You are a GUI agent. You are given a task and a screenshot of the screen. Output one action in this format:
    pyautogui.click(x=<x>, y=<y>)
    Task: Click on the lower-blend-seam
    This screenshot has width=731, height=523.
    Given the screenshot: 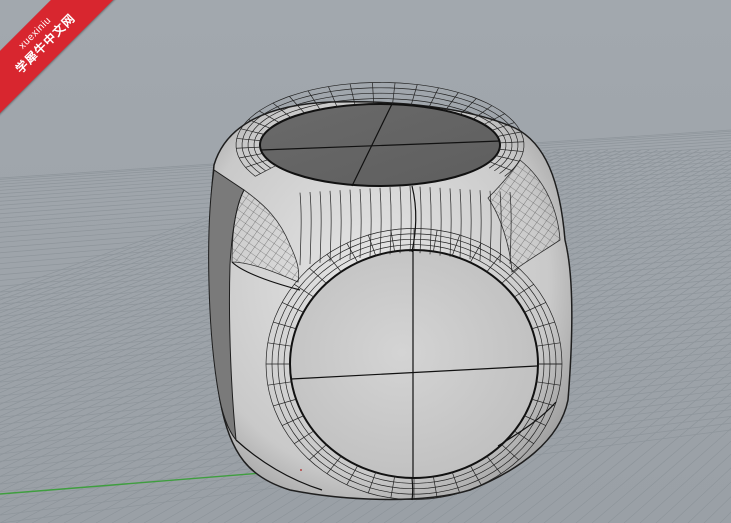 What is the action you would take?
    pyautogui.click(x=412, y=489)
    